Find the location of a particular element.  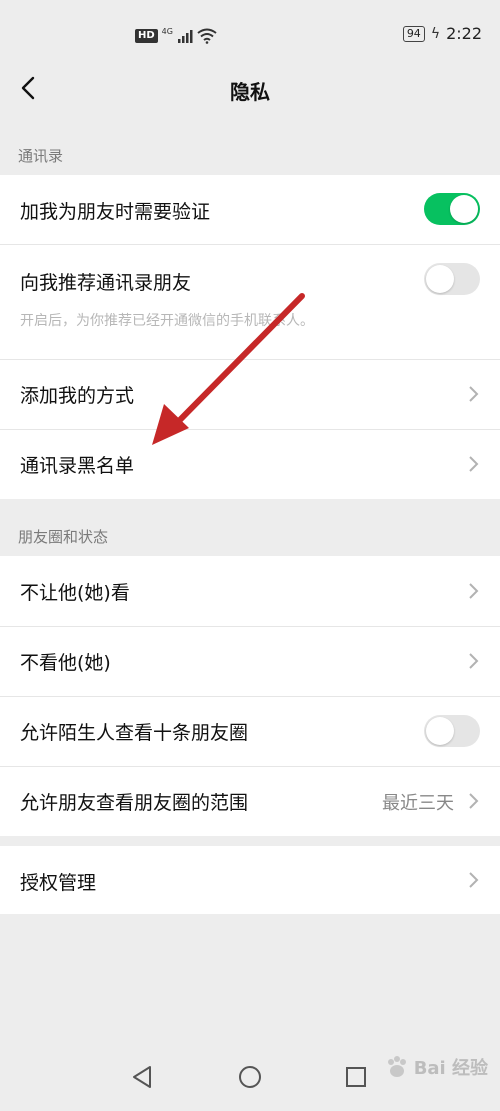

row-hide-their-moments: 不看他(她) is located at coordinates (250, 661).